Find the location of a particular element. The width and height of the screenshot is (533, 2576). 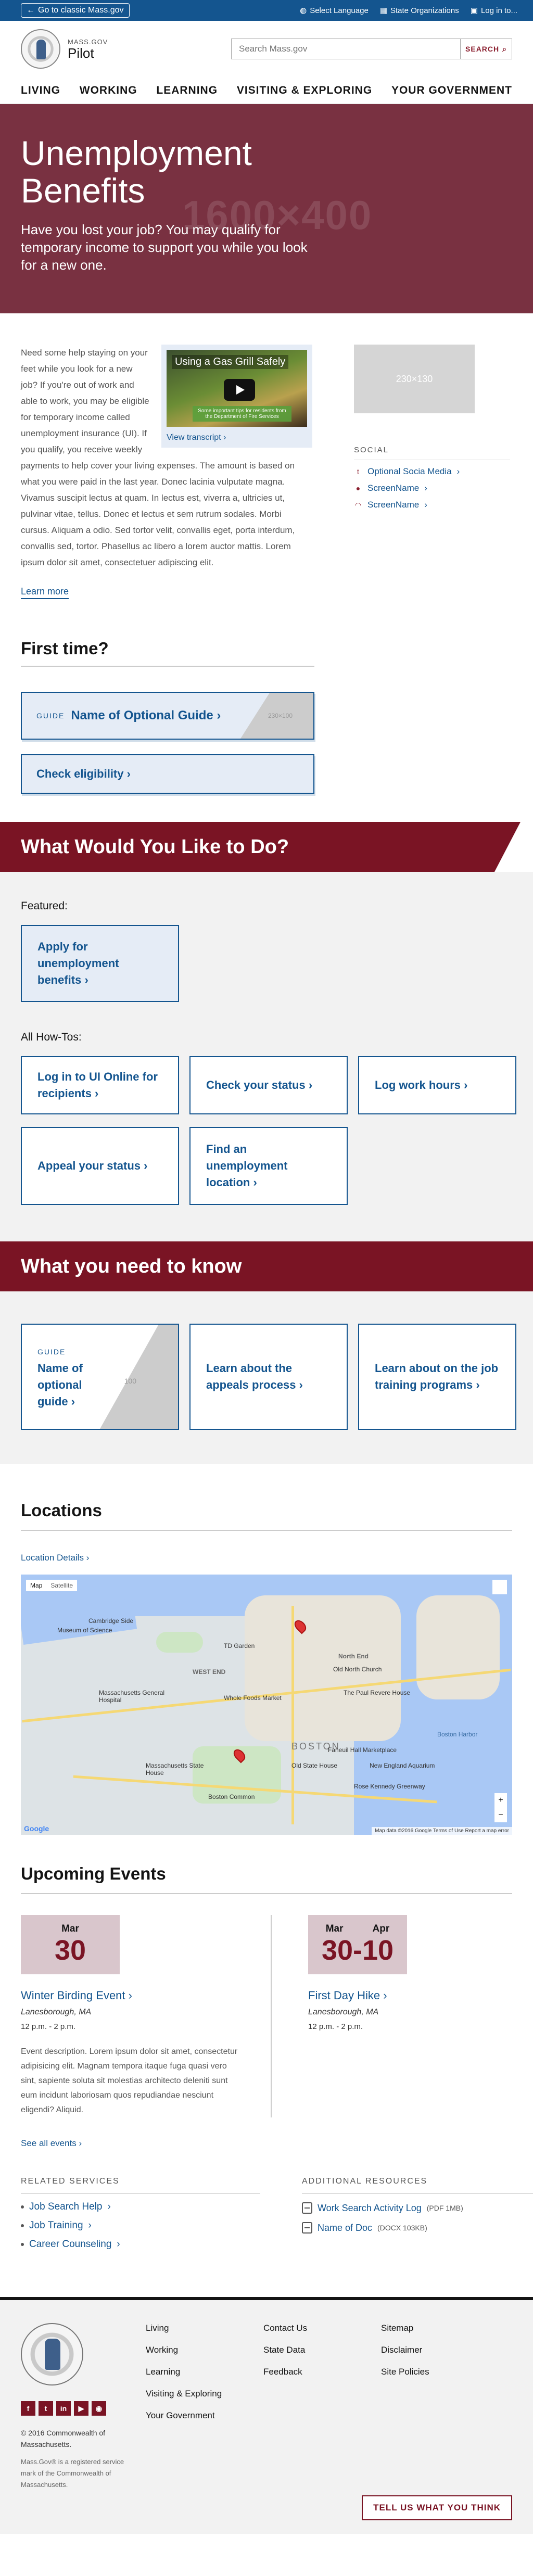

nav-item-visiting-exploring: Visiting & Exploring is located at coordinates (304, 90).